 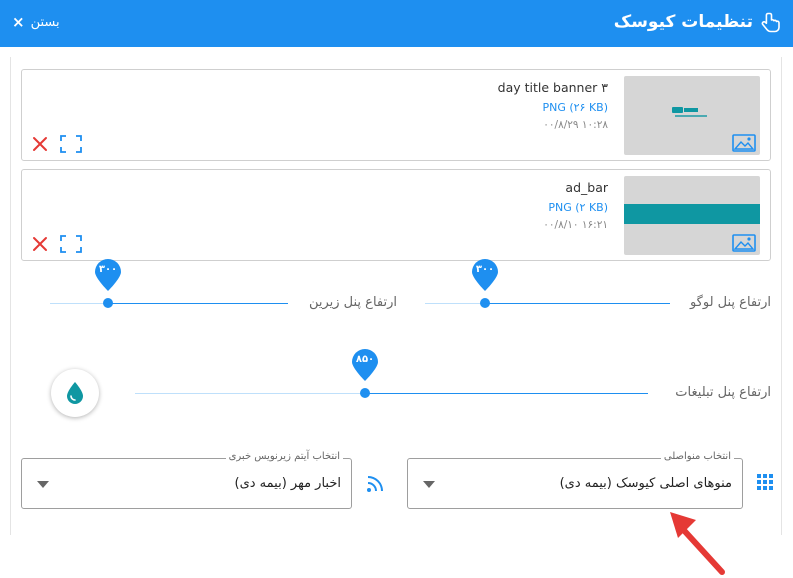 What do you see at coordinates (506, 393) in the screenshot?
I see `ads-panel-track-active` at bounding box center [506, 393].